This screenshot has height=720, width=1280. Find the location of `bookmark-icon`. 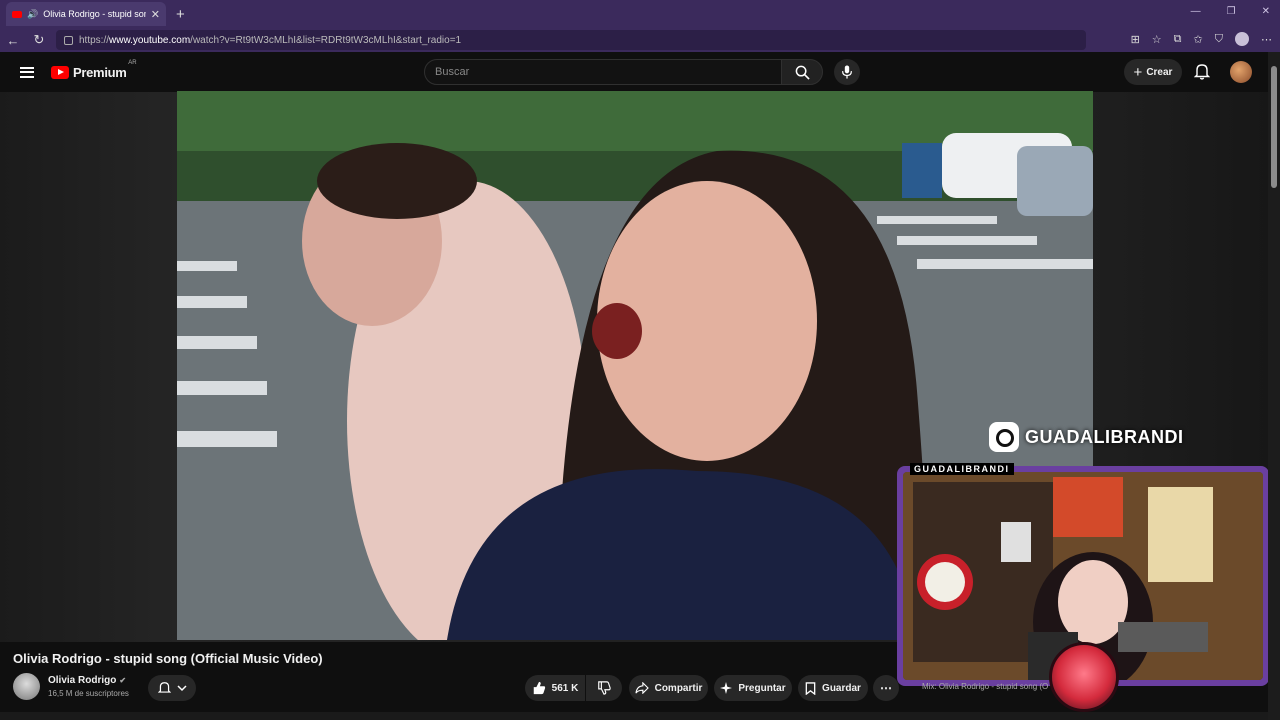

bookmark-icon is located at coordinates (810, 688).